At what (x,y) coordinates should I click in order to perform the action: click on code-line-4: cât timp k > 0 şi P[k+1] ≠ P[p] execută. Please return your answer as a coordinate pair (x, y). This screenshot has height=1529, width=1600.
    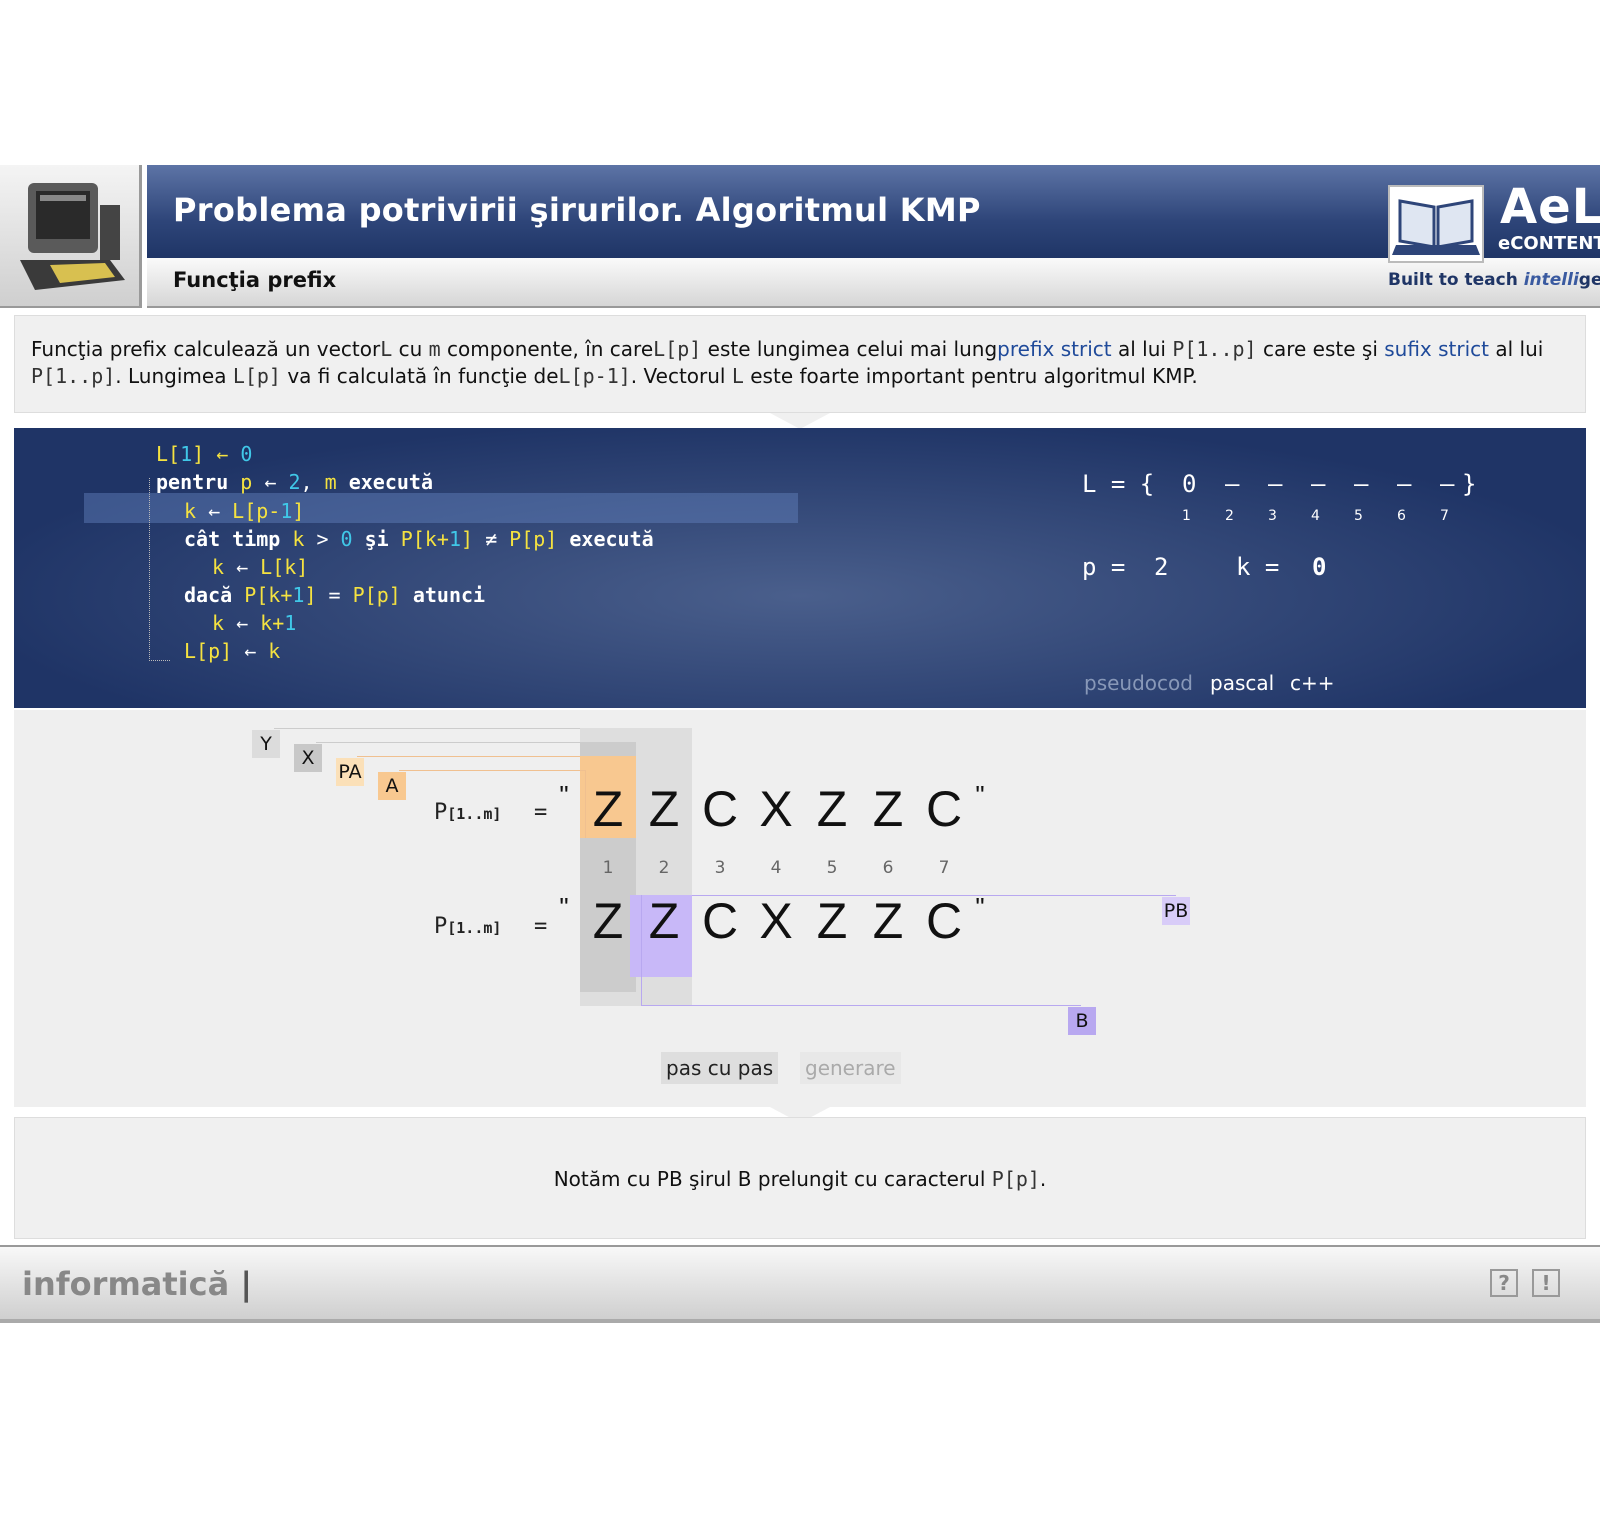
    Looking at the image, I should click on (419, 539).